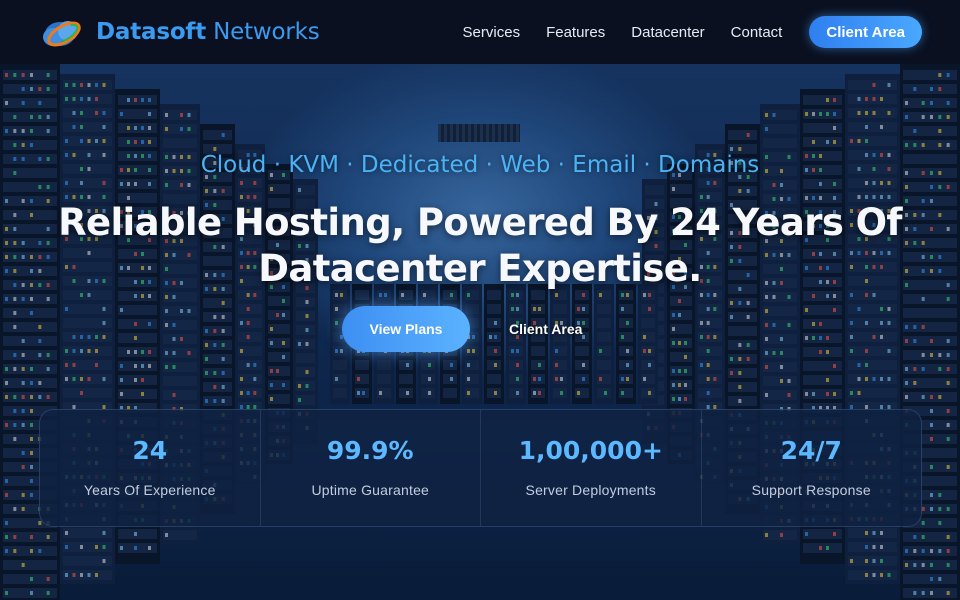  I want to click on stat-uptime: 99.9% Uptime Guarantee, so click(371, 468).